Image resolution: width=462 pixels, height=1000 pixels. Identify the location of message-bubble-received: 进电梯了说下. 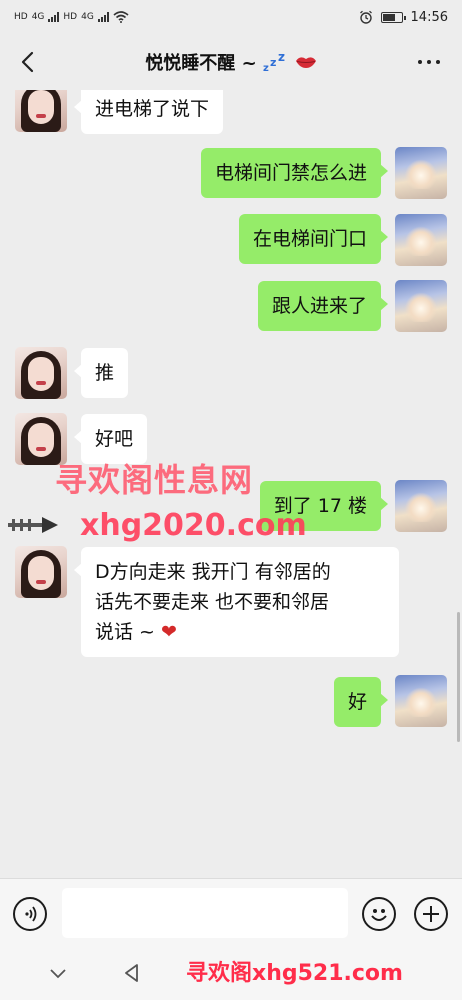
(148, 112).